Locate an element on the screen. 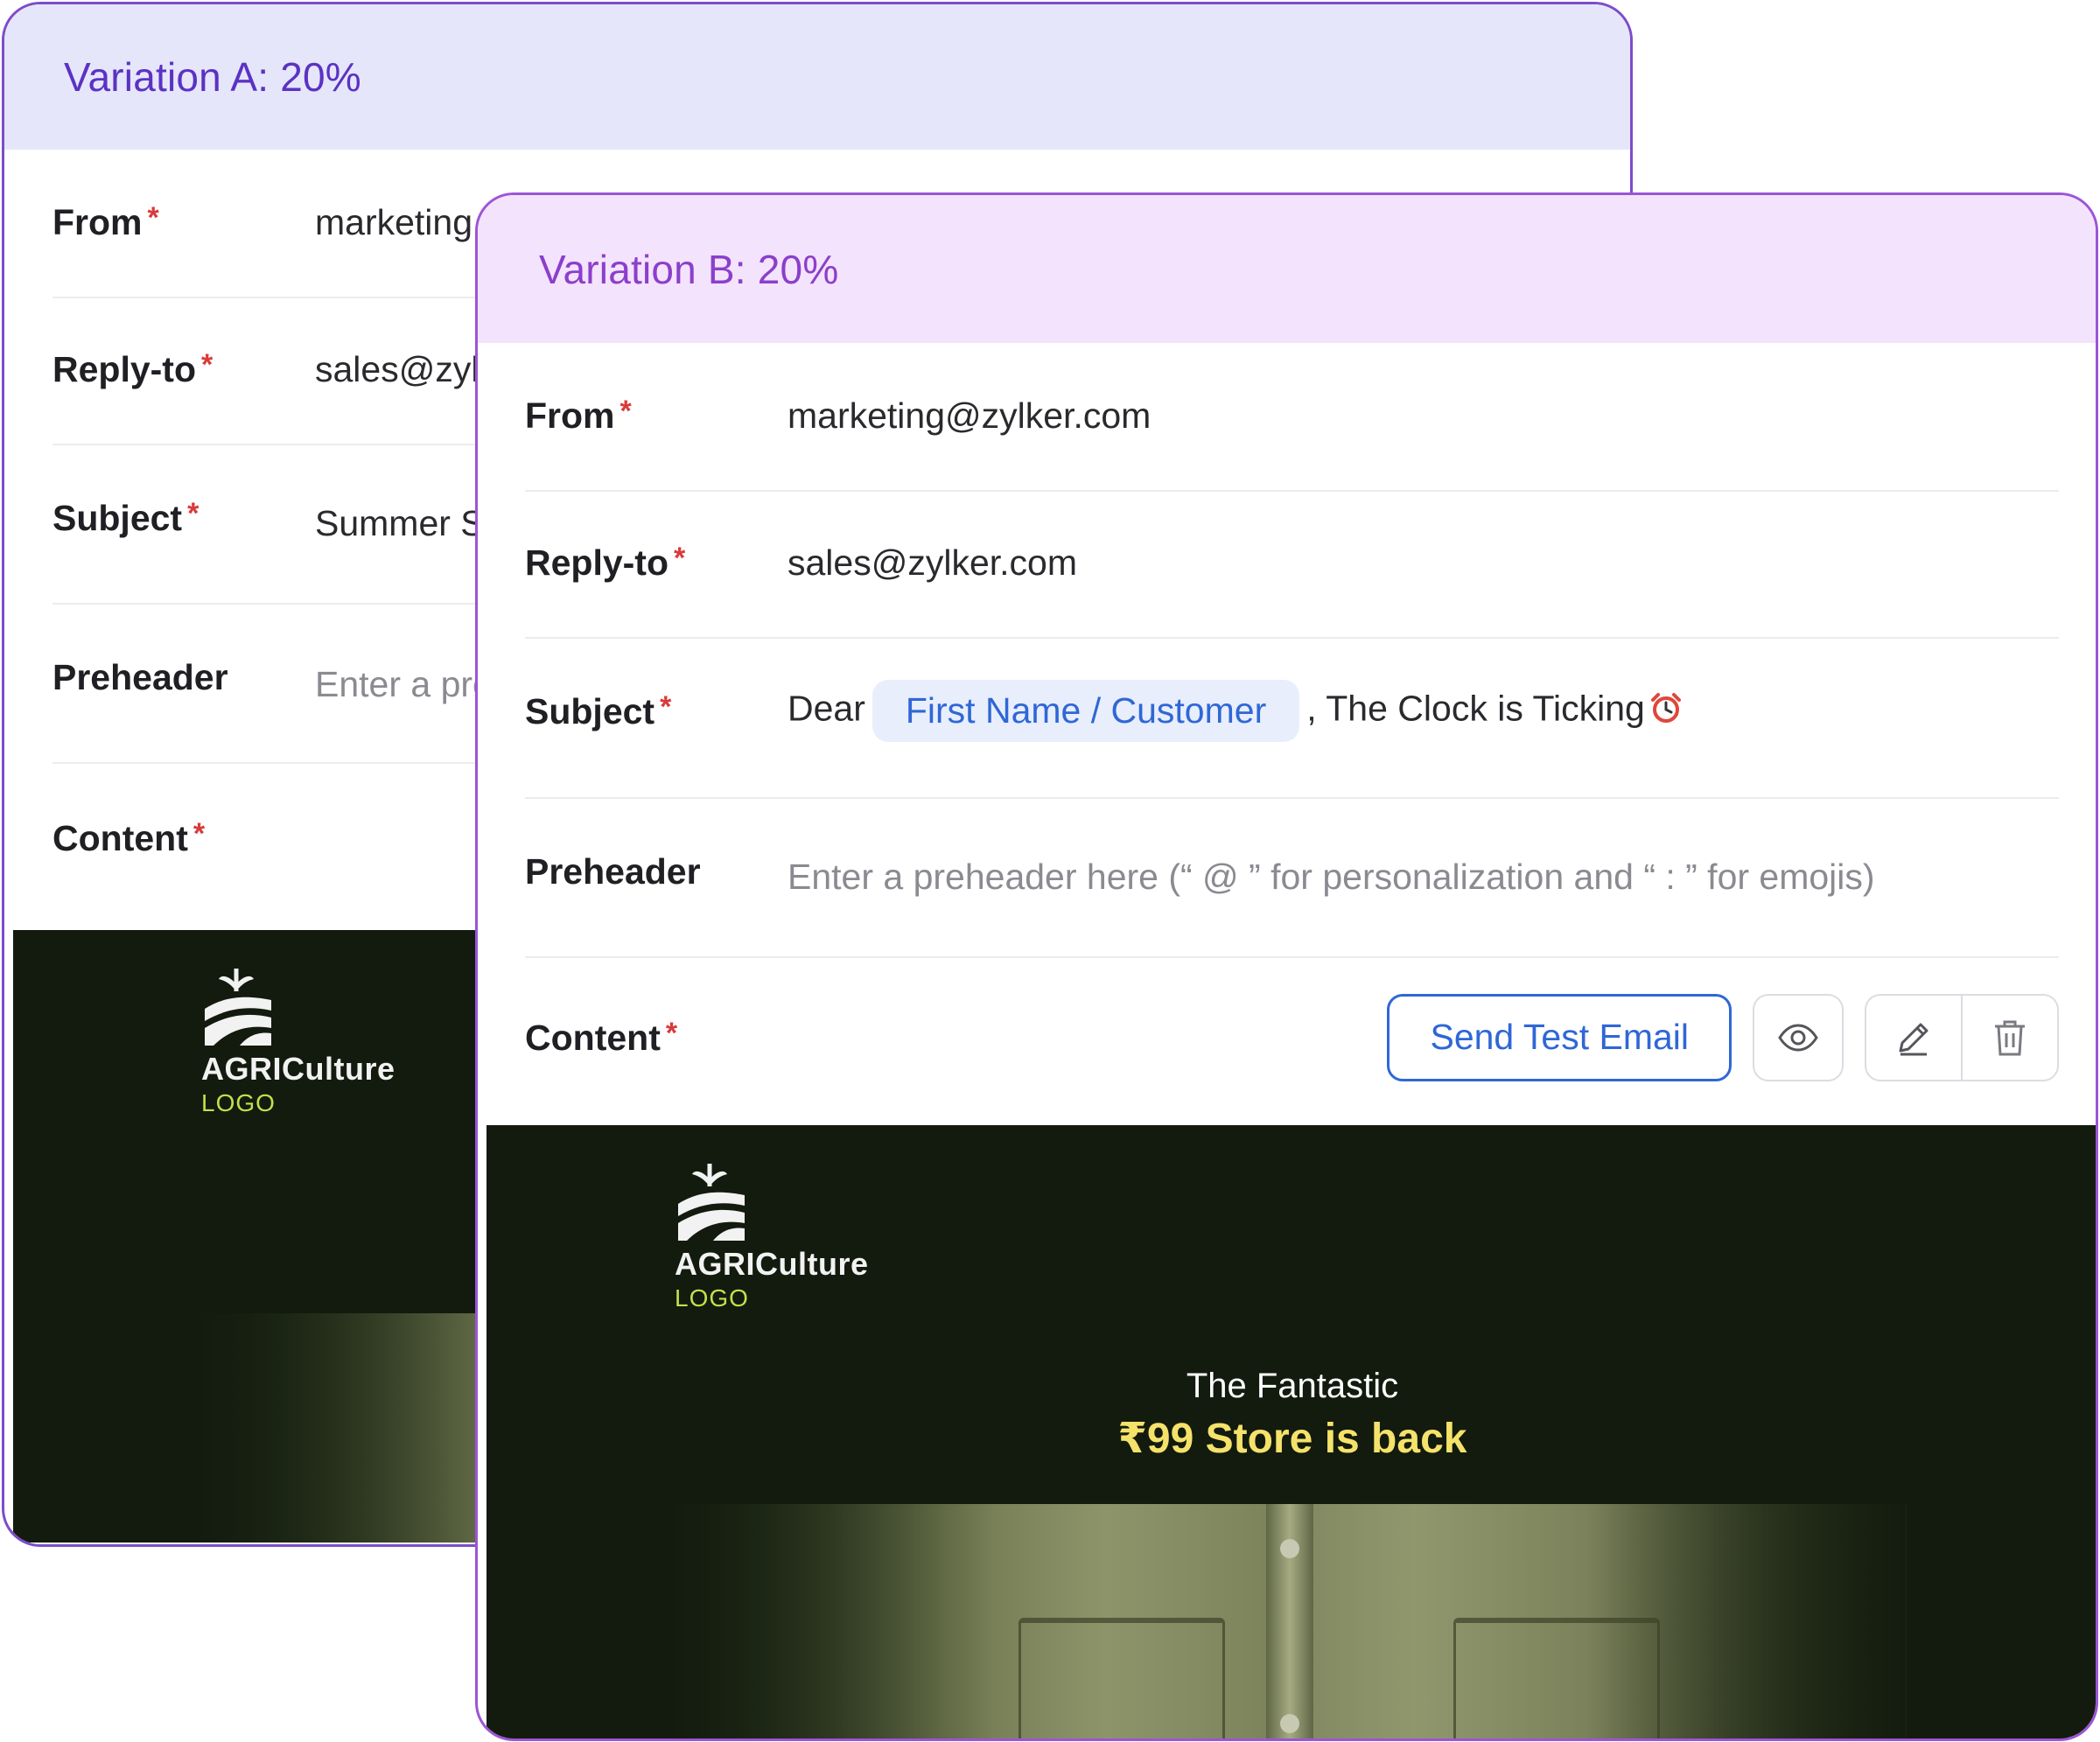 This screenshot has width=2100, height=1742. send-test-email-button: Send Test Email is located at coordinates (1559, 1037).